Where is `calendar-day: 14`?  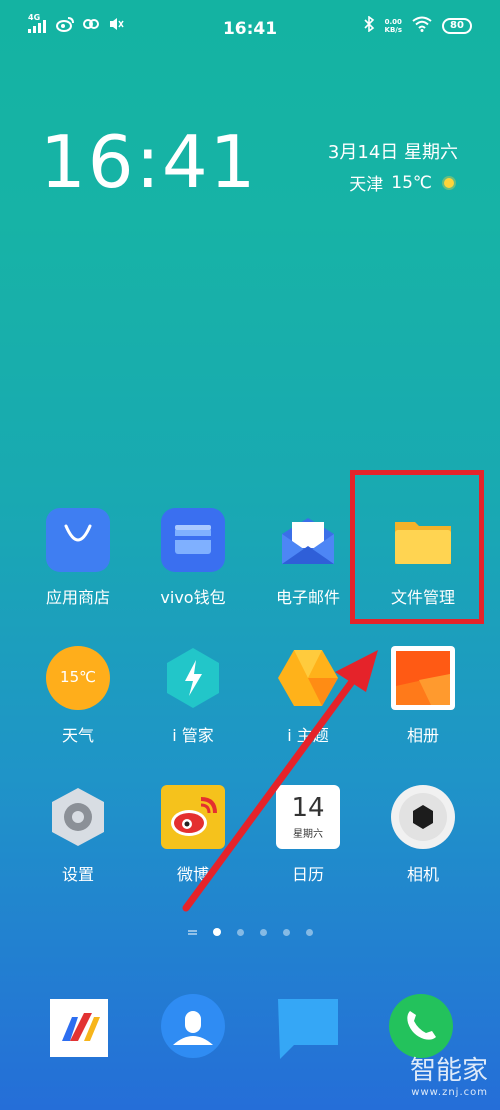 calendar-day: 14 is located at coordinates (308, 808).